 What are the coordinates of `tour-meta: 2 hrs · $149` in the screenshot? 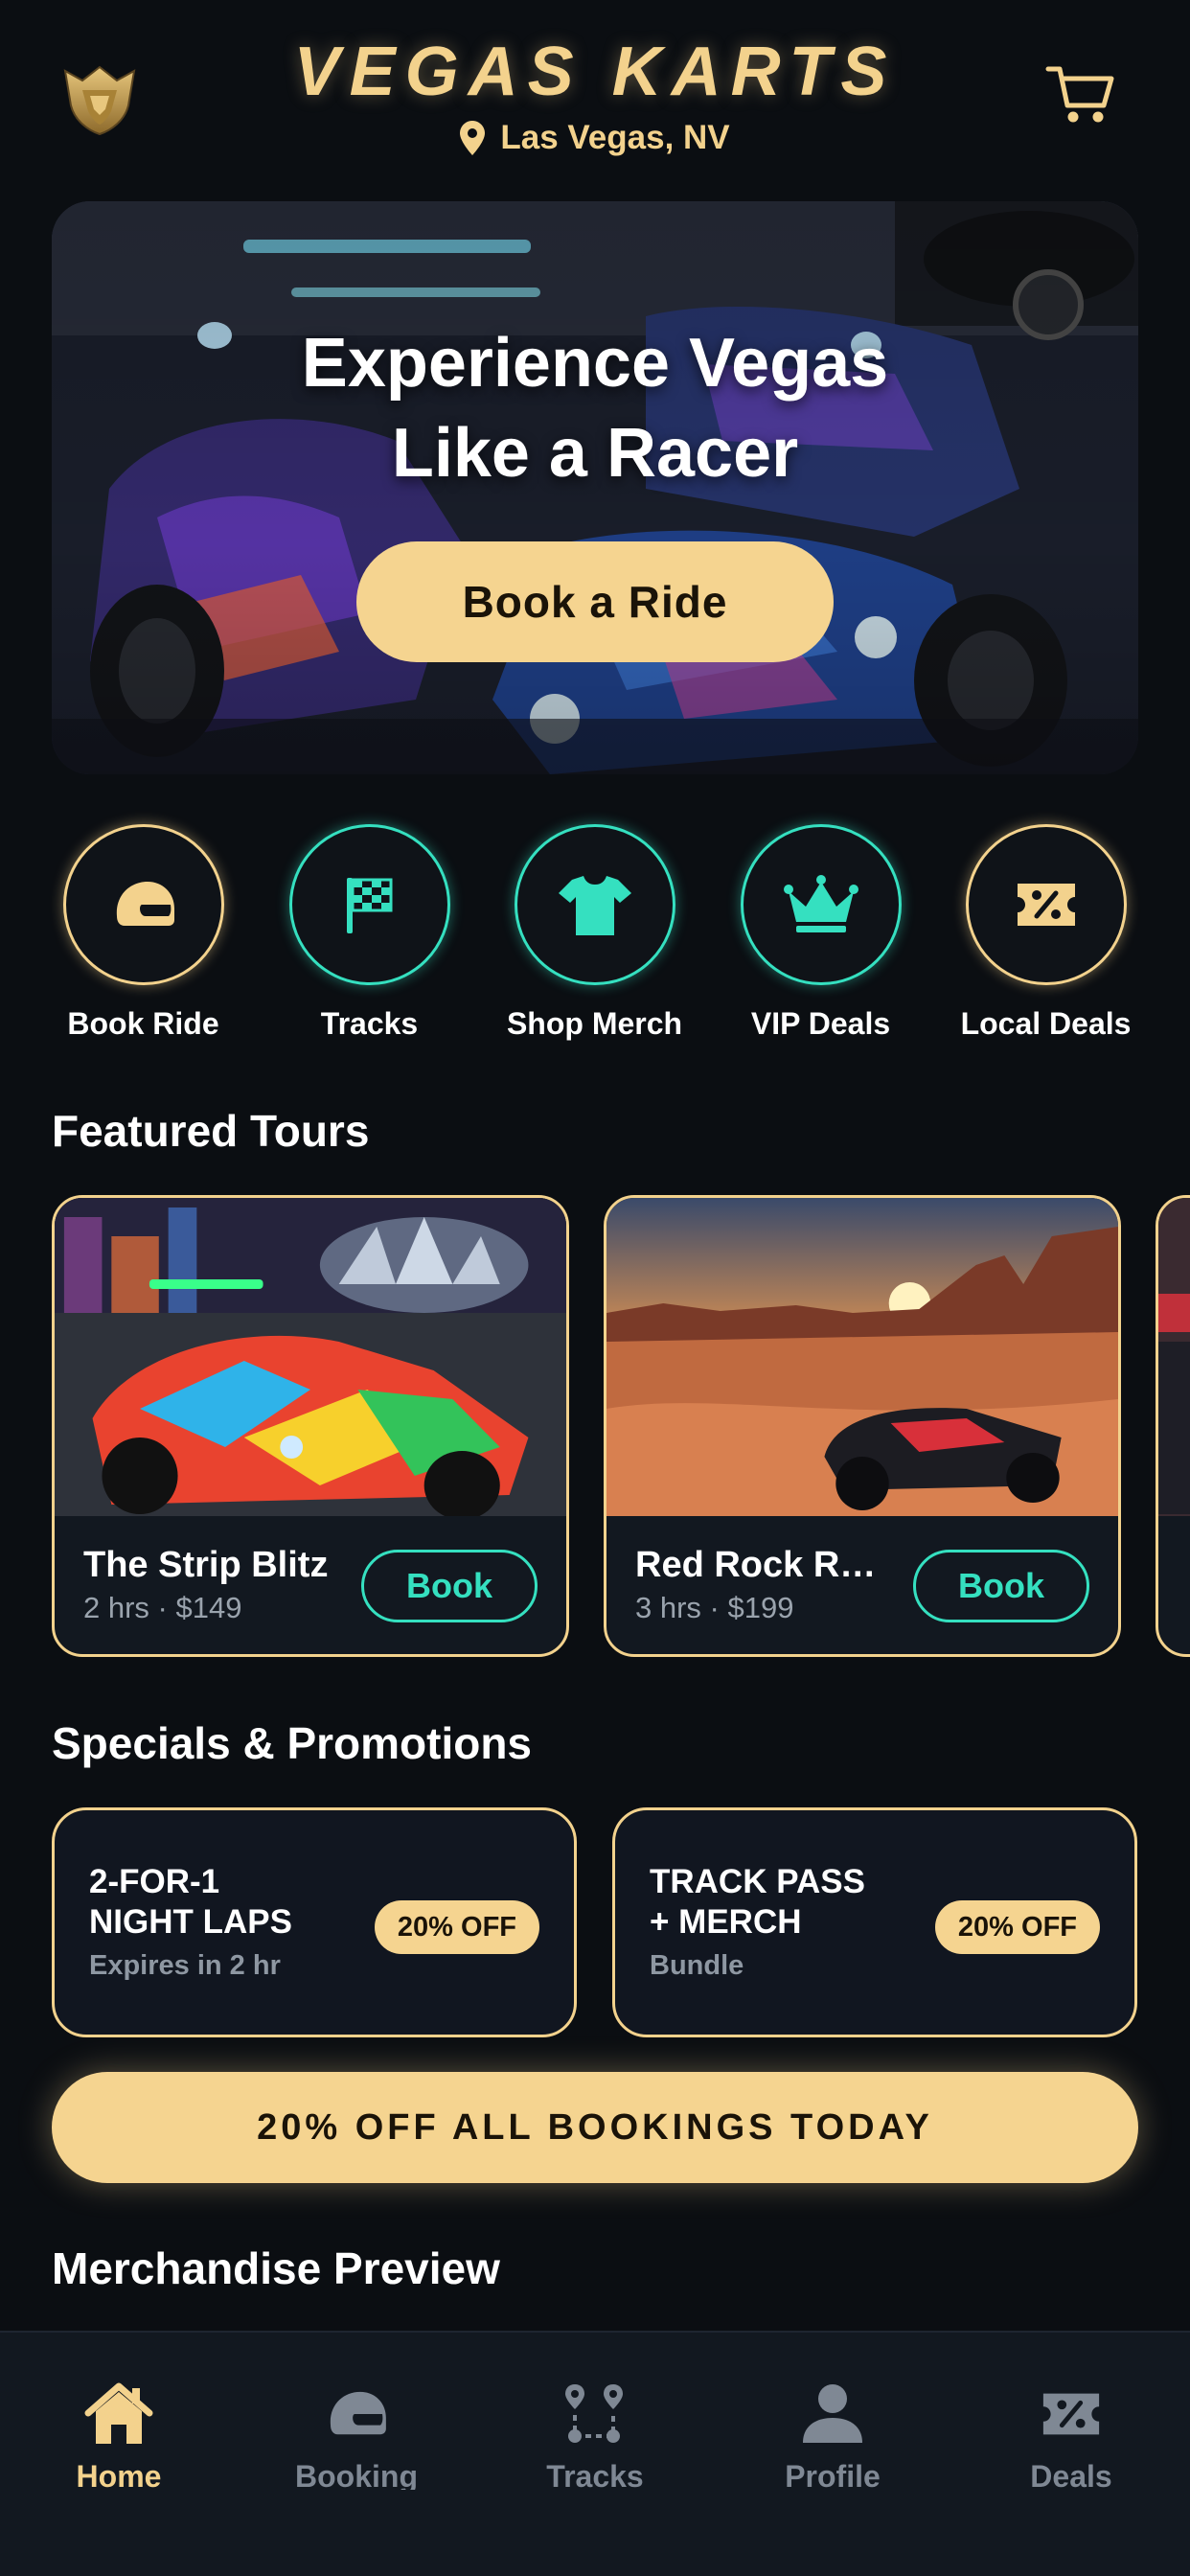 It's located at (163, 1607).